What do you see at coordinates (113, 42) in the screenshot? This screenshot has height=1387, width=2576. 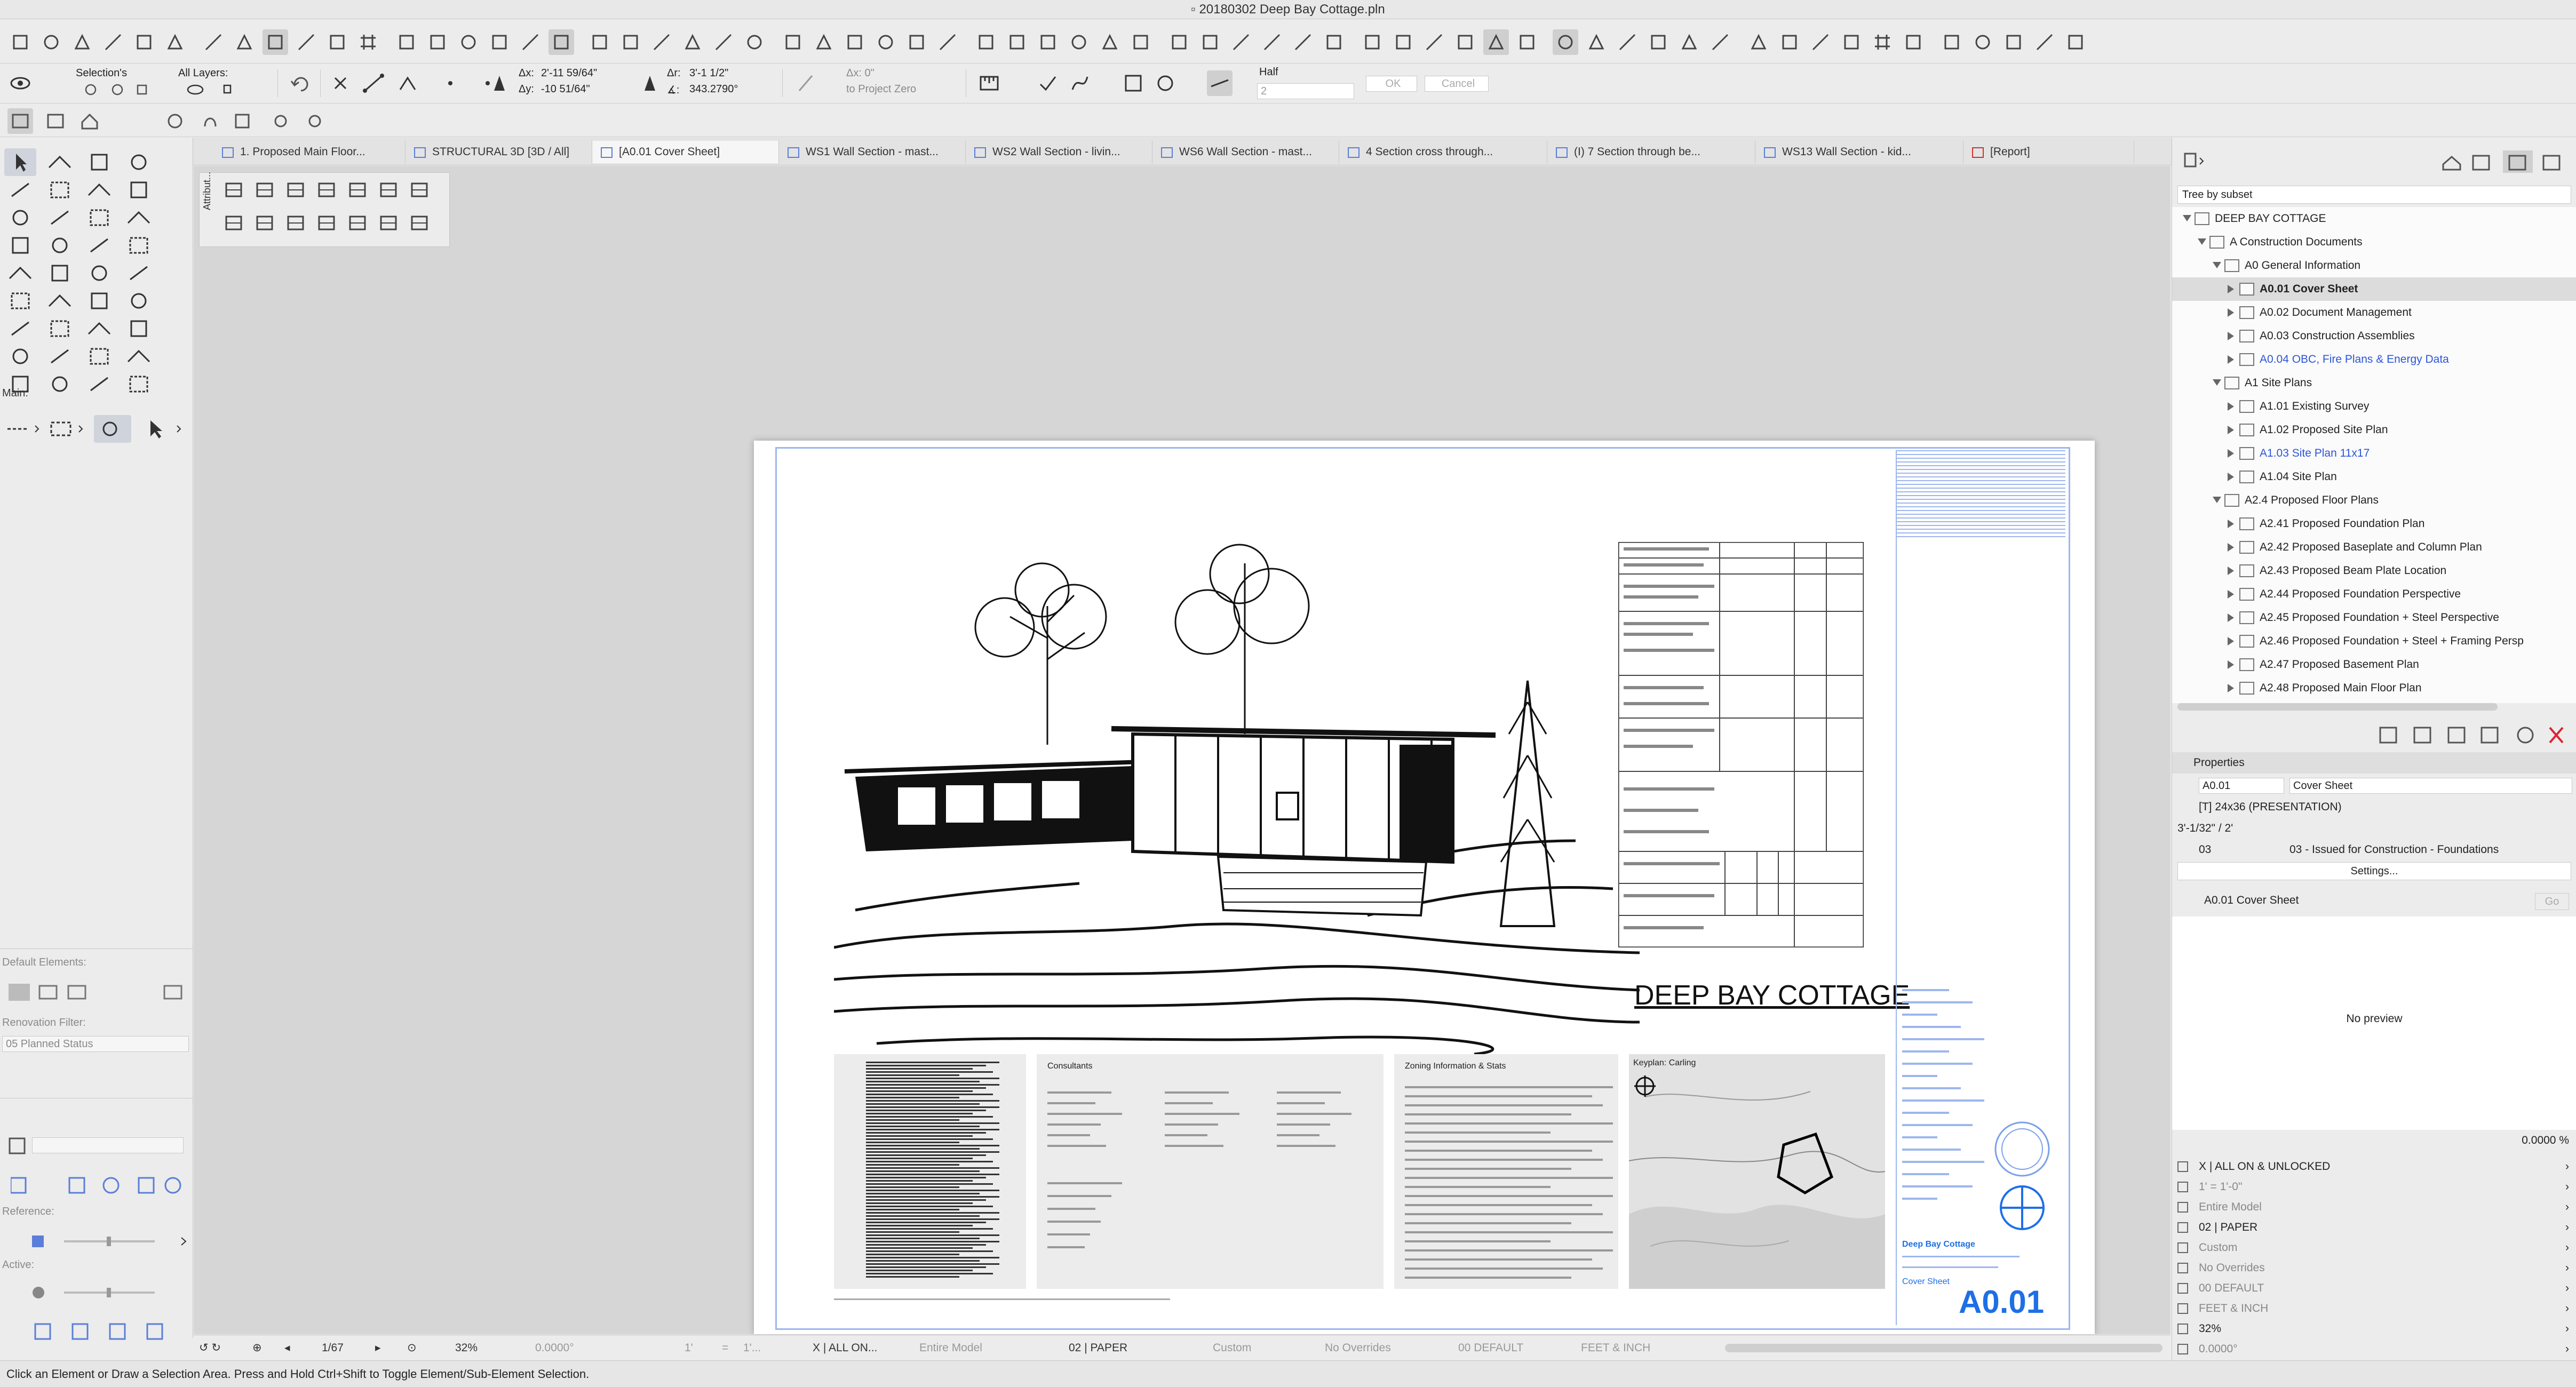 I see `mark-up-icon` at bounding box center [113, 42].